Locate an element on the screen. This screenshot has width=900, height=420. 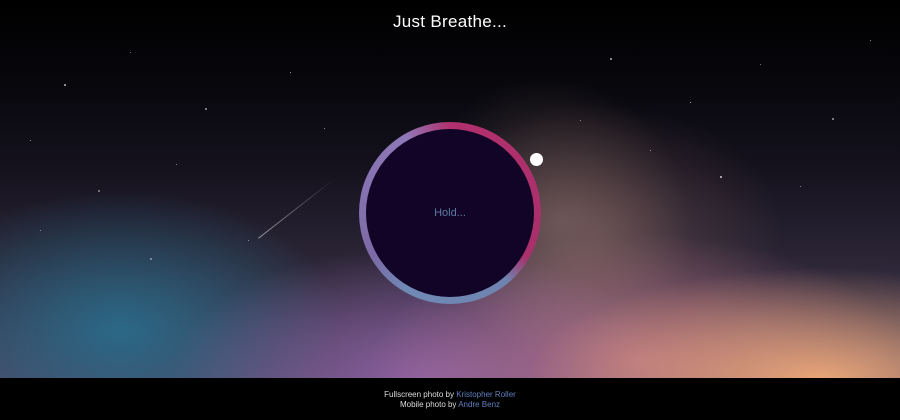
fullscreen-credit-prefix: Fullscreen photo by is located at coordinates (419, 394).